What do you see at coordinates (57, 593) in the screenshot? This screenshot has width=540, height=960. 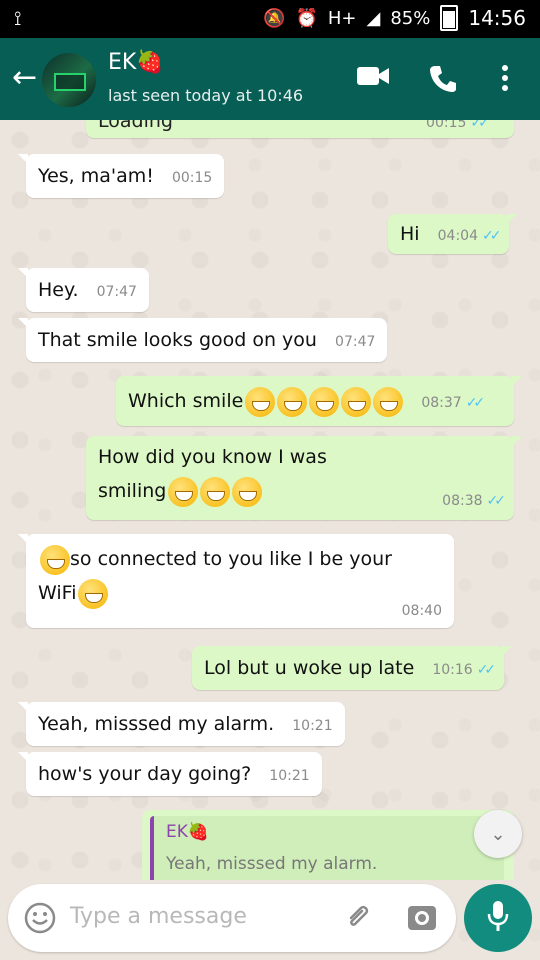 I see `message-text: WiFi` at bounding box center [57, 593].